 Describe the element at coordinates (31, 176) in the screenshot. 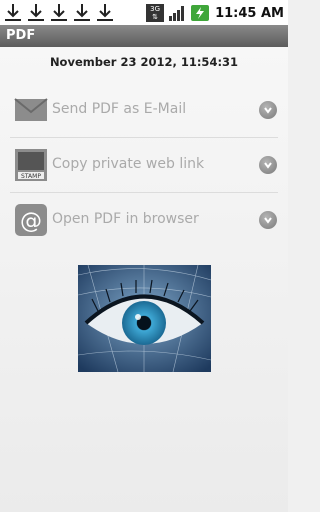

I see `svg-text: STAMP` at that location.